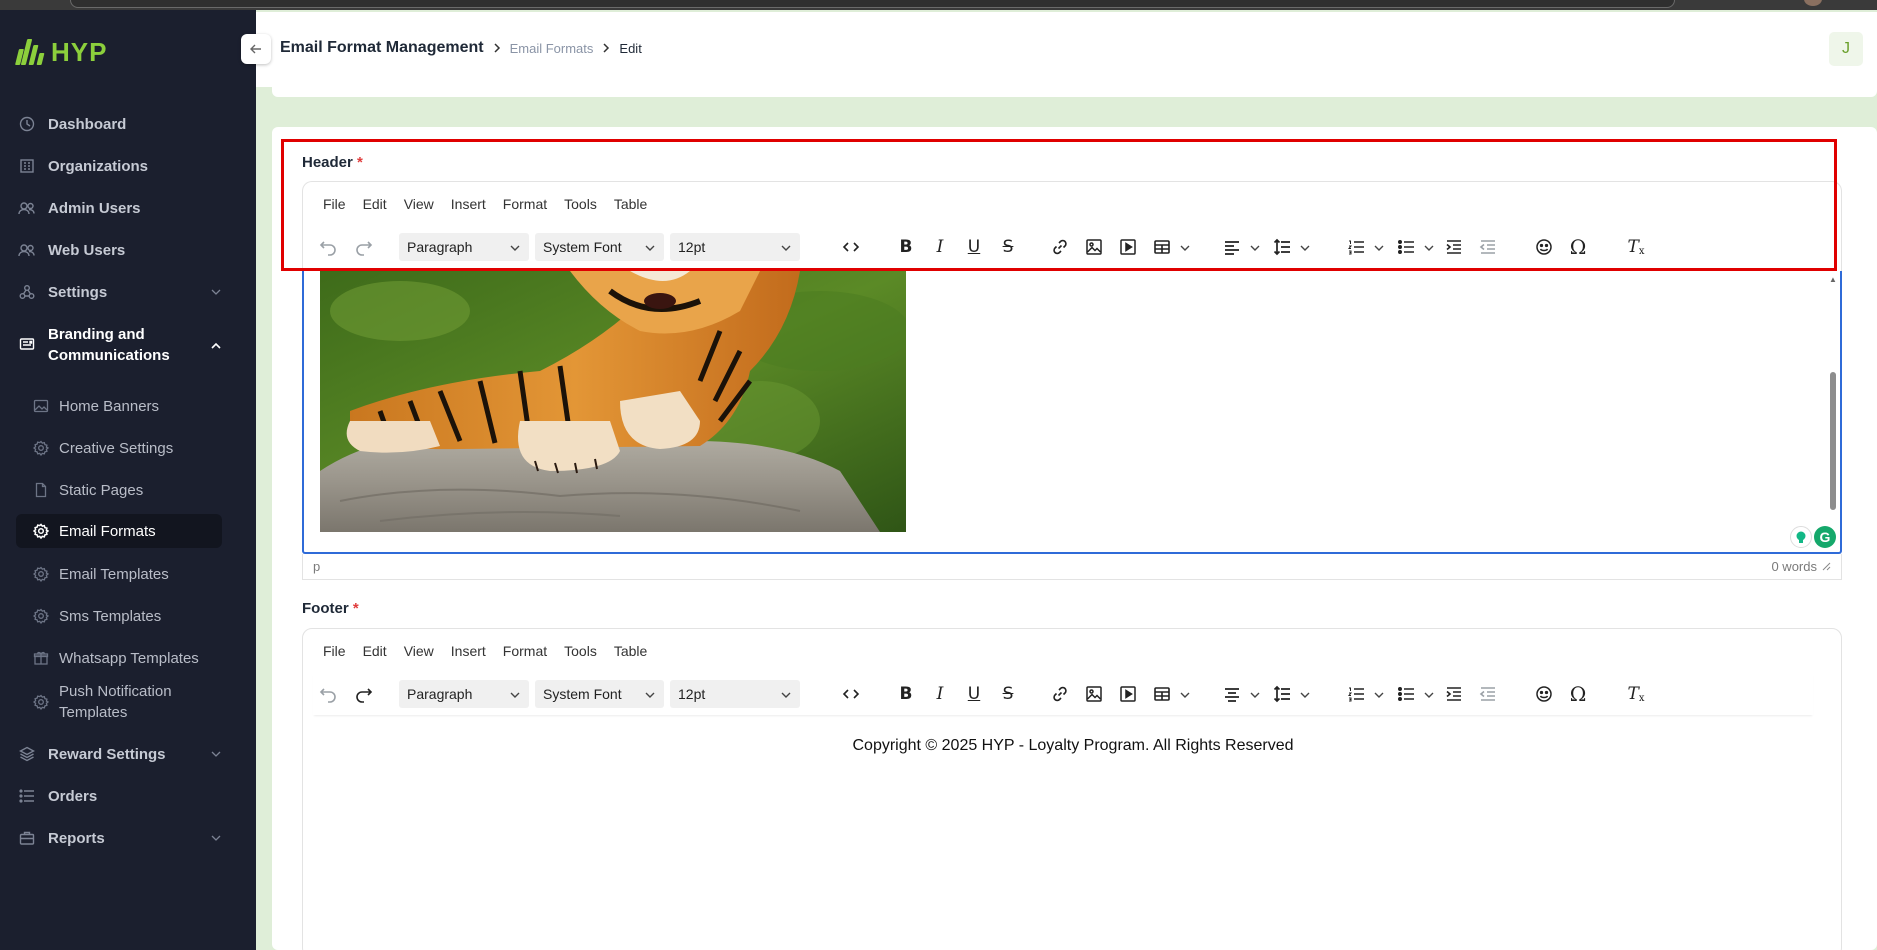  What do you see at coordinates (256, 49) in the screenshot?
I see `collapse-sidebar-button` at bounding box center [256, 49].